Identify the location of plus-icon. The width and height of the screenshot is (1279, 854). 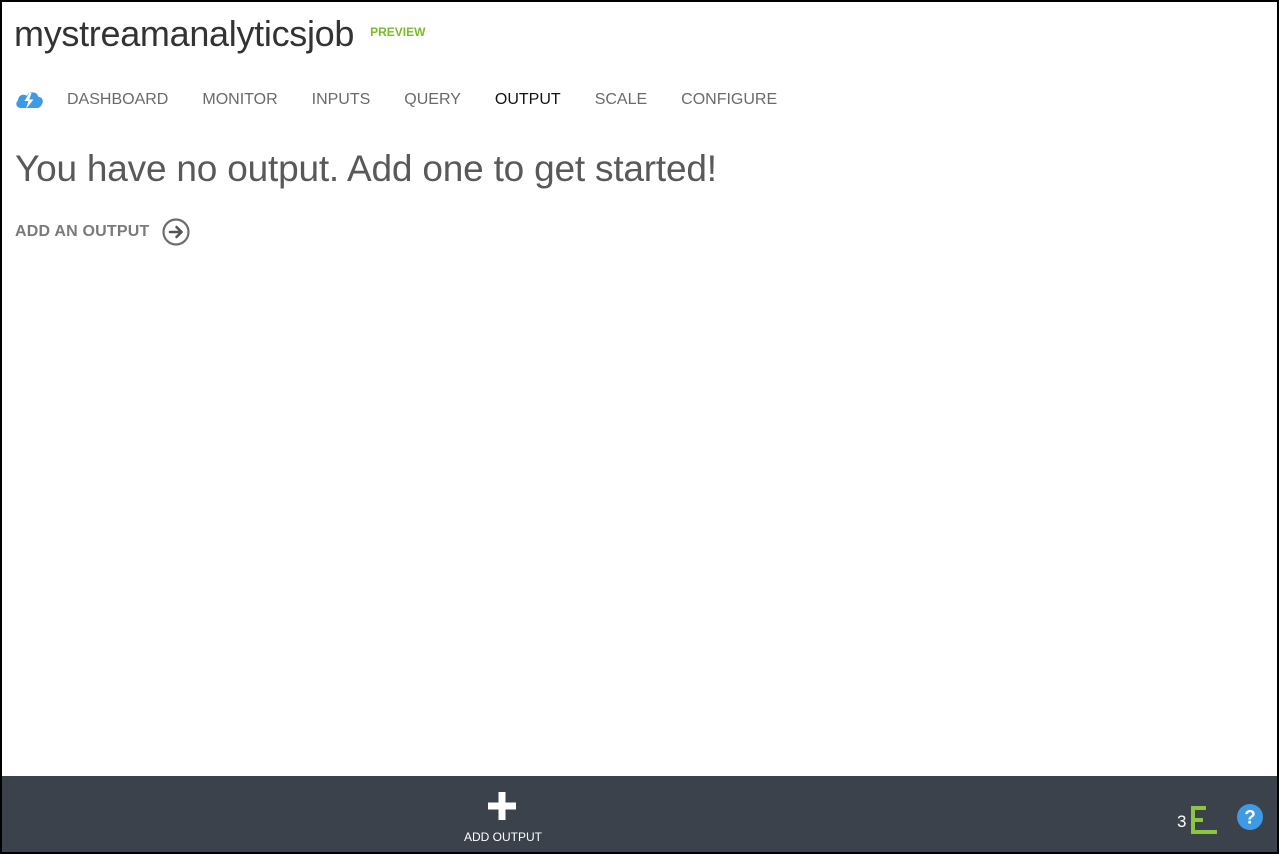
(502, 806).